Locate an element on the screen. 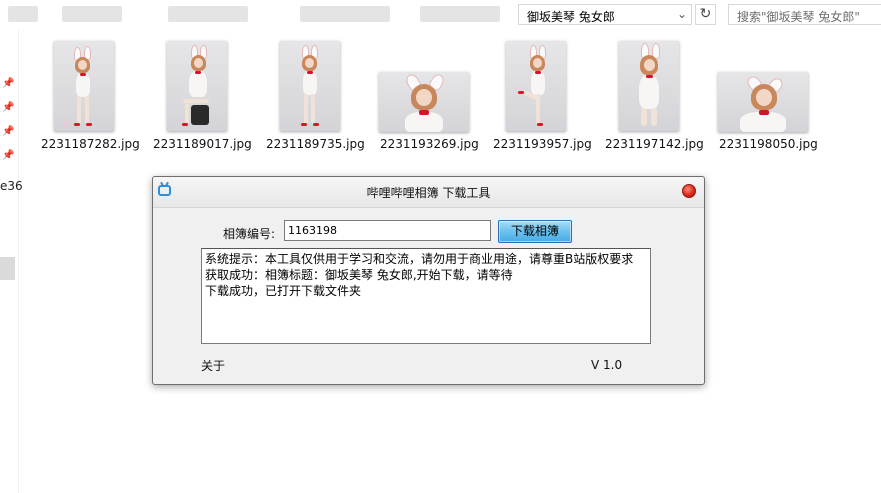 This screenshot has width=881, height=493. explorer-toolbar: 御坂美琴 兔女郎 ⌄ ↻ 搜索"御坂美琴 兔女郎" is located at coordinates (440, 15).